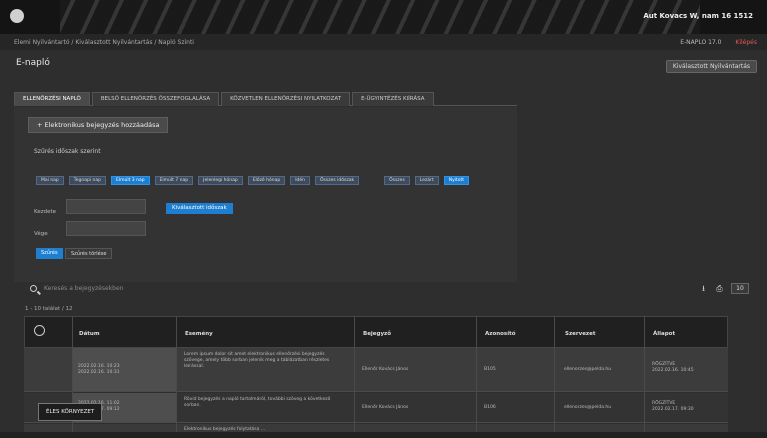 The image size is (767, 438). What do you see at coordinates (286, 99) in the screenshot?
I see `tab-kozvetlen-ellenorzes: KÖZVETLEN ELLENŐRZÉSI NYILATKOZAT` at bounding box center [286, 99].